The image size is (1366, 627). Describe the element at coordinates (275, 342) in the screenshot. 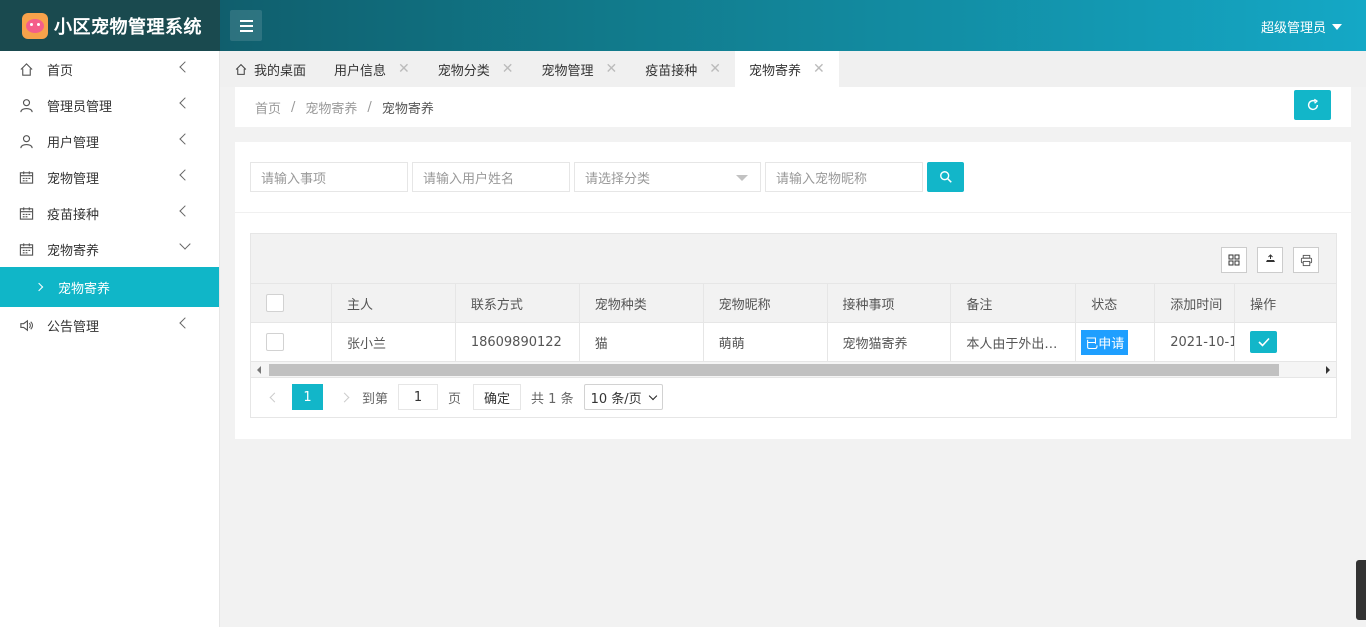

I see `row-checkbox` at that location.